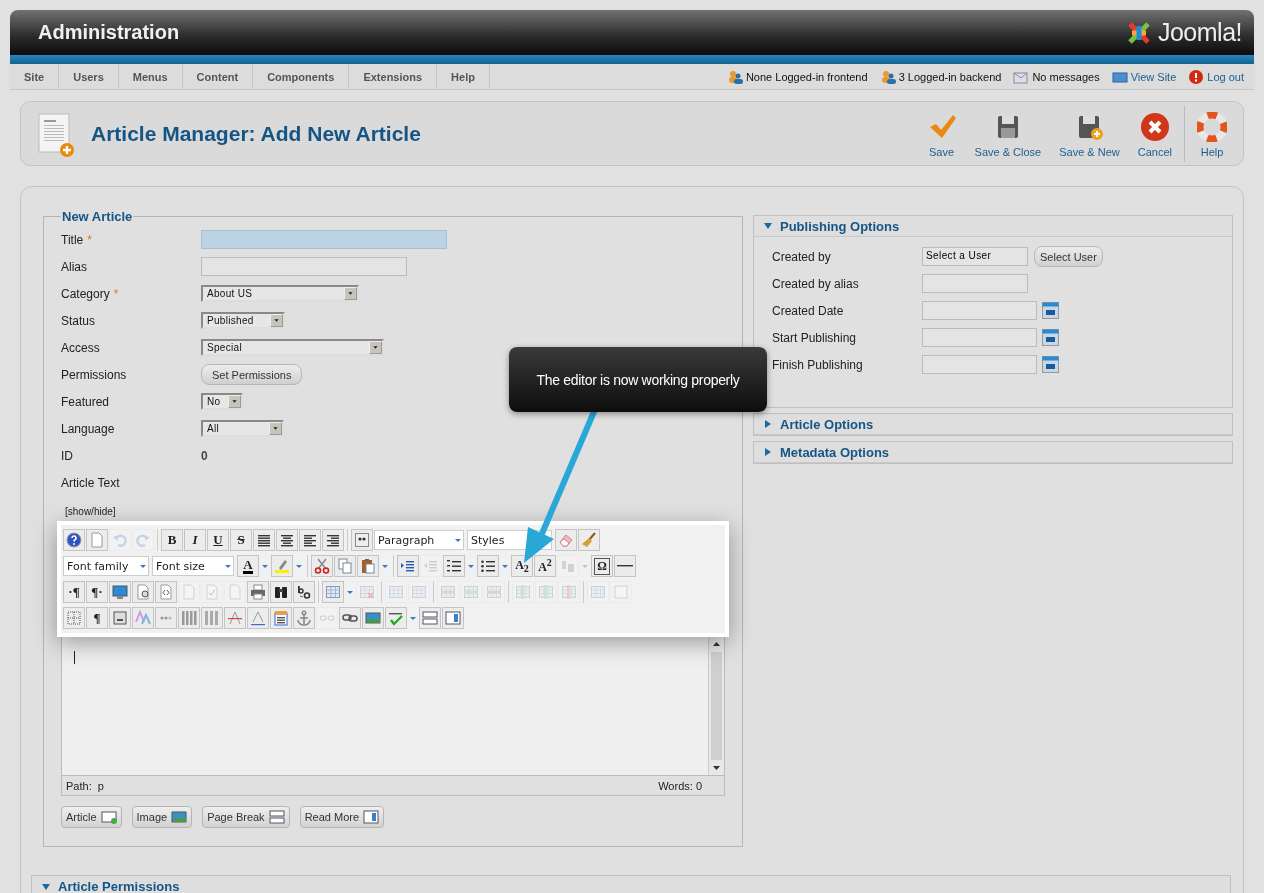 This screenshot has width=1264, height=893. I want to click on right-to-left-button: ¶·, so click(97, 592).